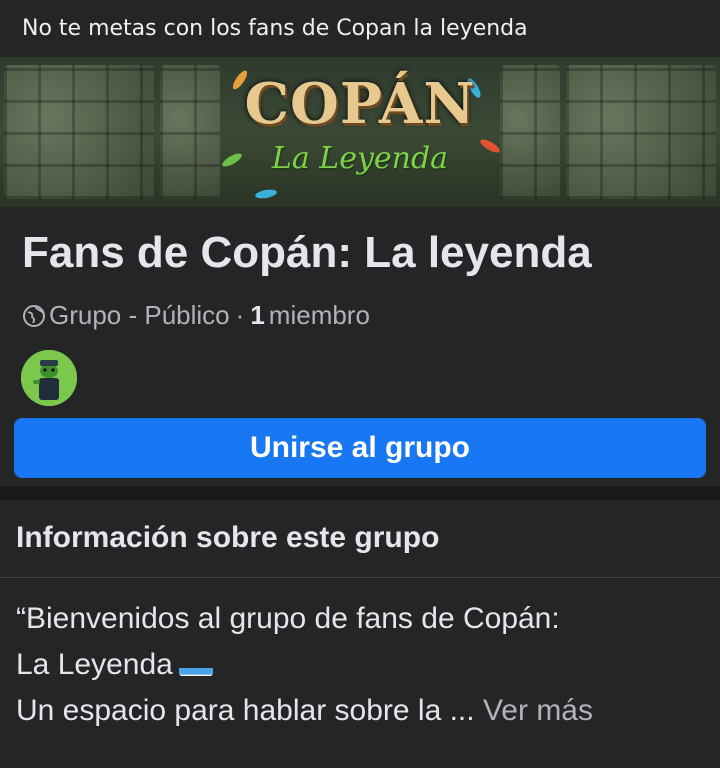 This screenshot has width=720, height=768. I want to click on cover-logo-title: COPÁN, so click(360, 104).